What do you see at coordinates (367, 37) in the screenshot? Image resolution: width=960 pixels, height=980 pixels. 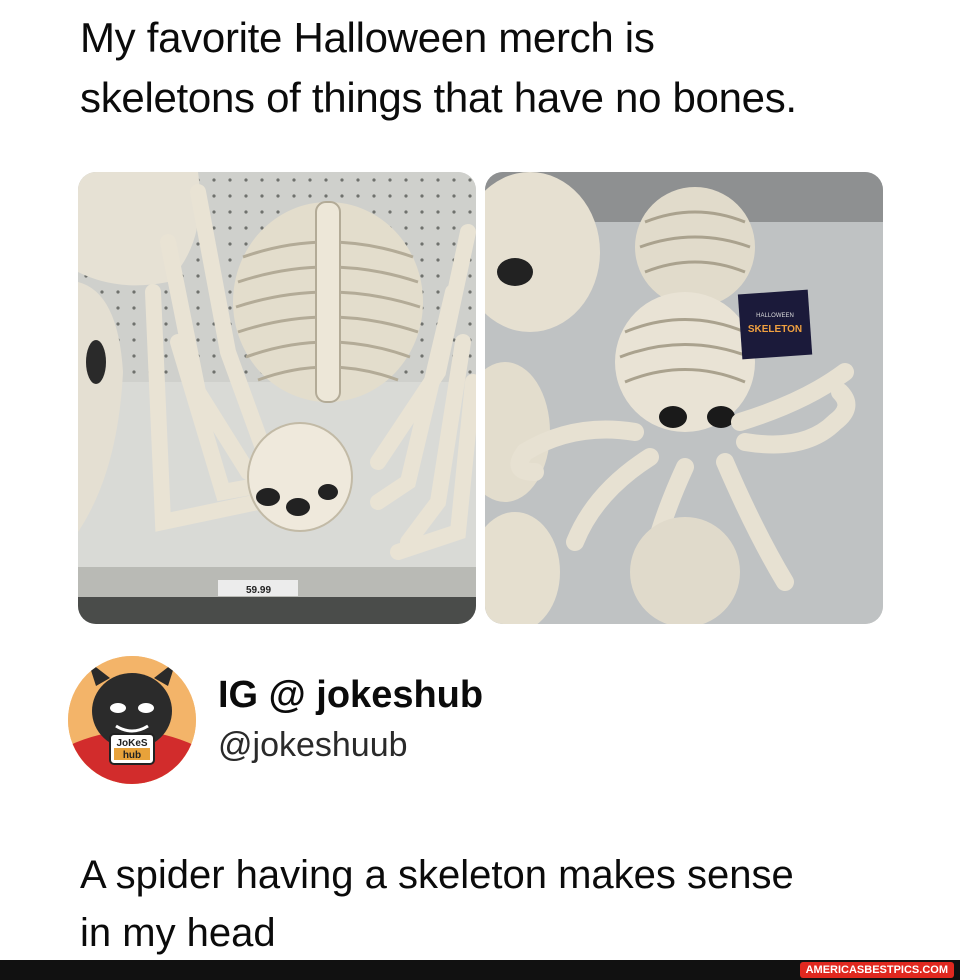 I see `post-text-line-1: My favorite Halloween merch is` at bounding box center [367, 37].